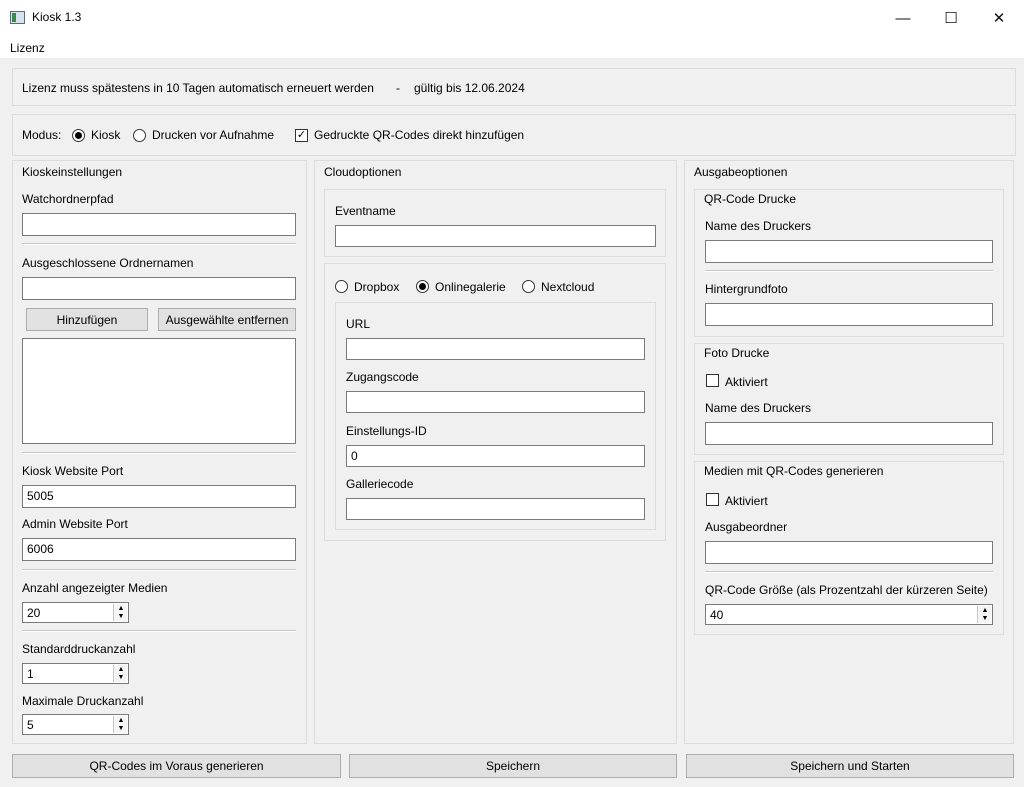 This screenshot has width=1024, height=787. Describe the element at coordinates (422, 286) in the screenshot. I see `provider-onlinegalerie-radio` at that location.